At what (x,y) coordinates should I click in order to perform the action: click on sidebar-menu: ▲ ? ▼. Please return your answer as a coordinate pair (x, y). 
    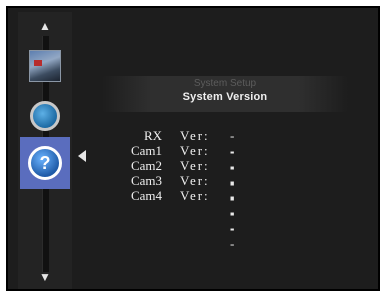
    Looking at the image, I should click on (45, 150).